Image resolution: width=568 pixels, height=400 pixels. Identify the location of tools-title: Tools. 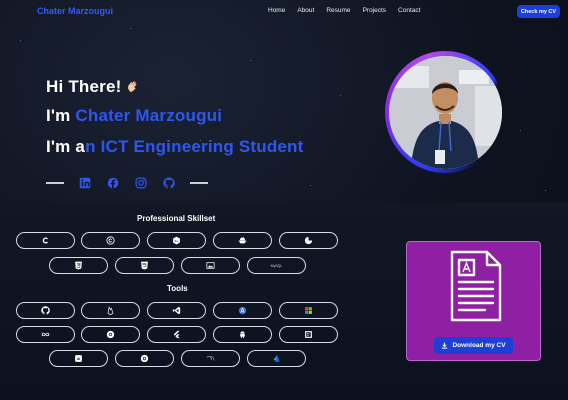
(177, 288).